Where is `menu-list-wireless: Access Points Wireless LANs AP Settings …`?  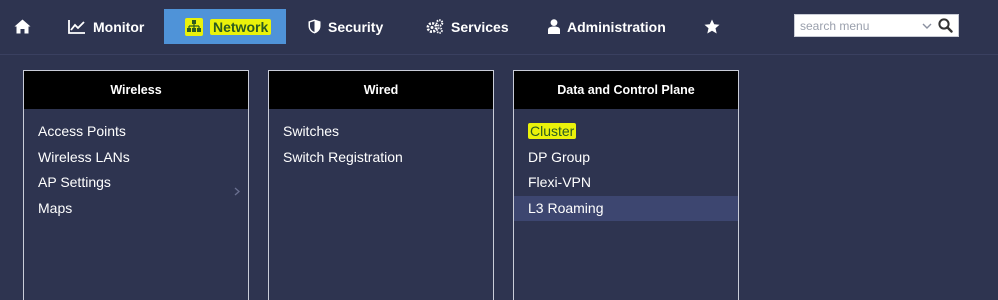 menu-list-wireless: Access Points Wireless LANs AP Settings … is located at coordinates (136, 170).